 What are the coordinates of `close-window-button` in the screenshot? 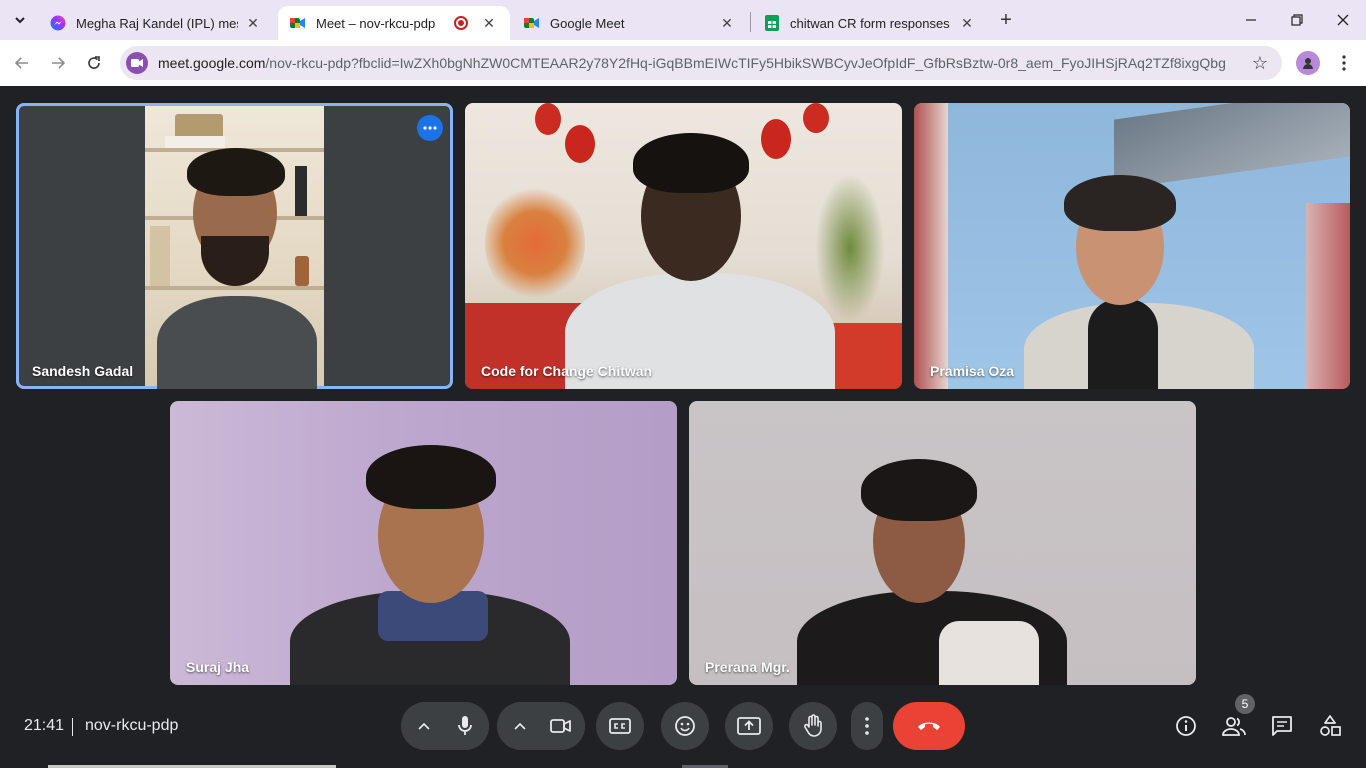 It's located at (1343, 20).